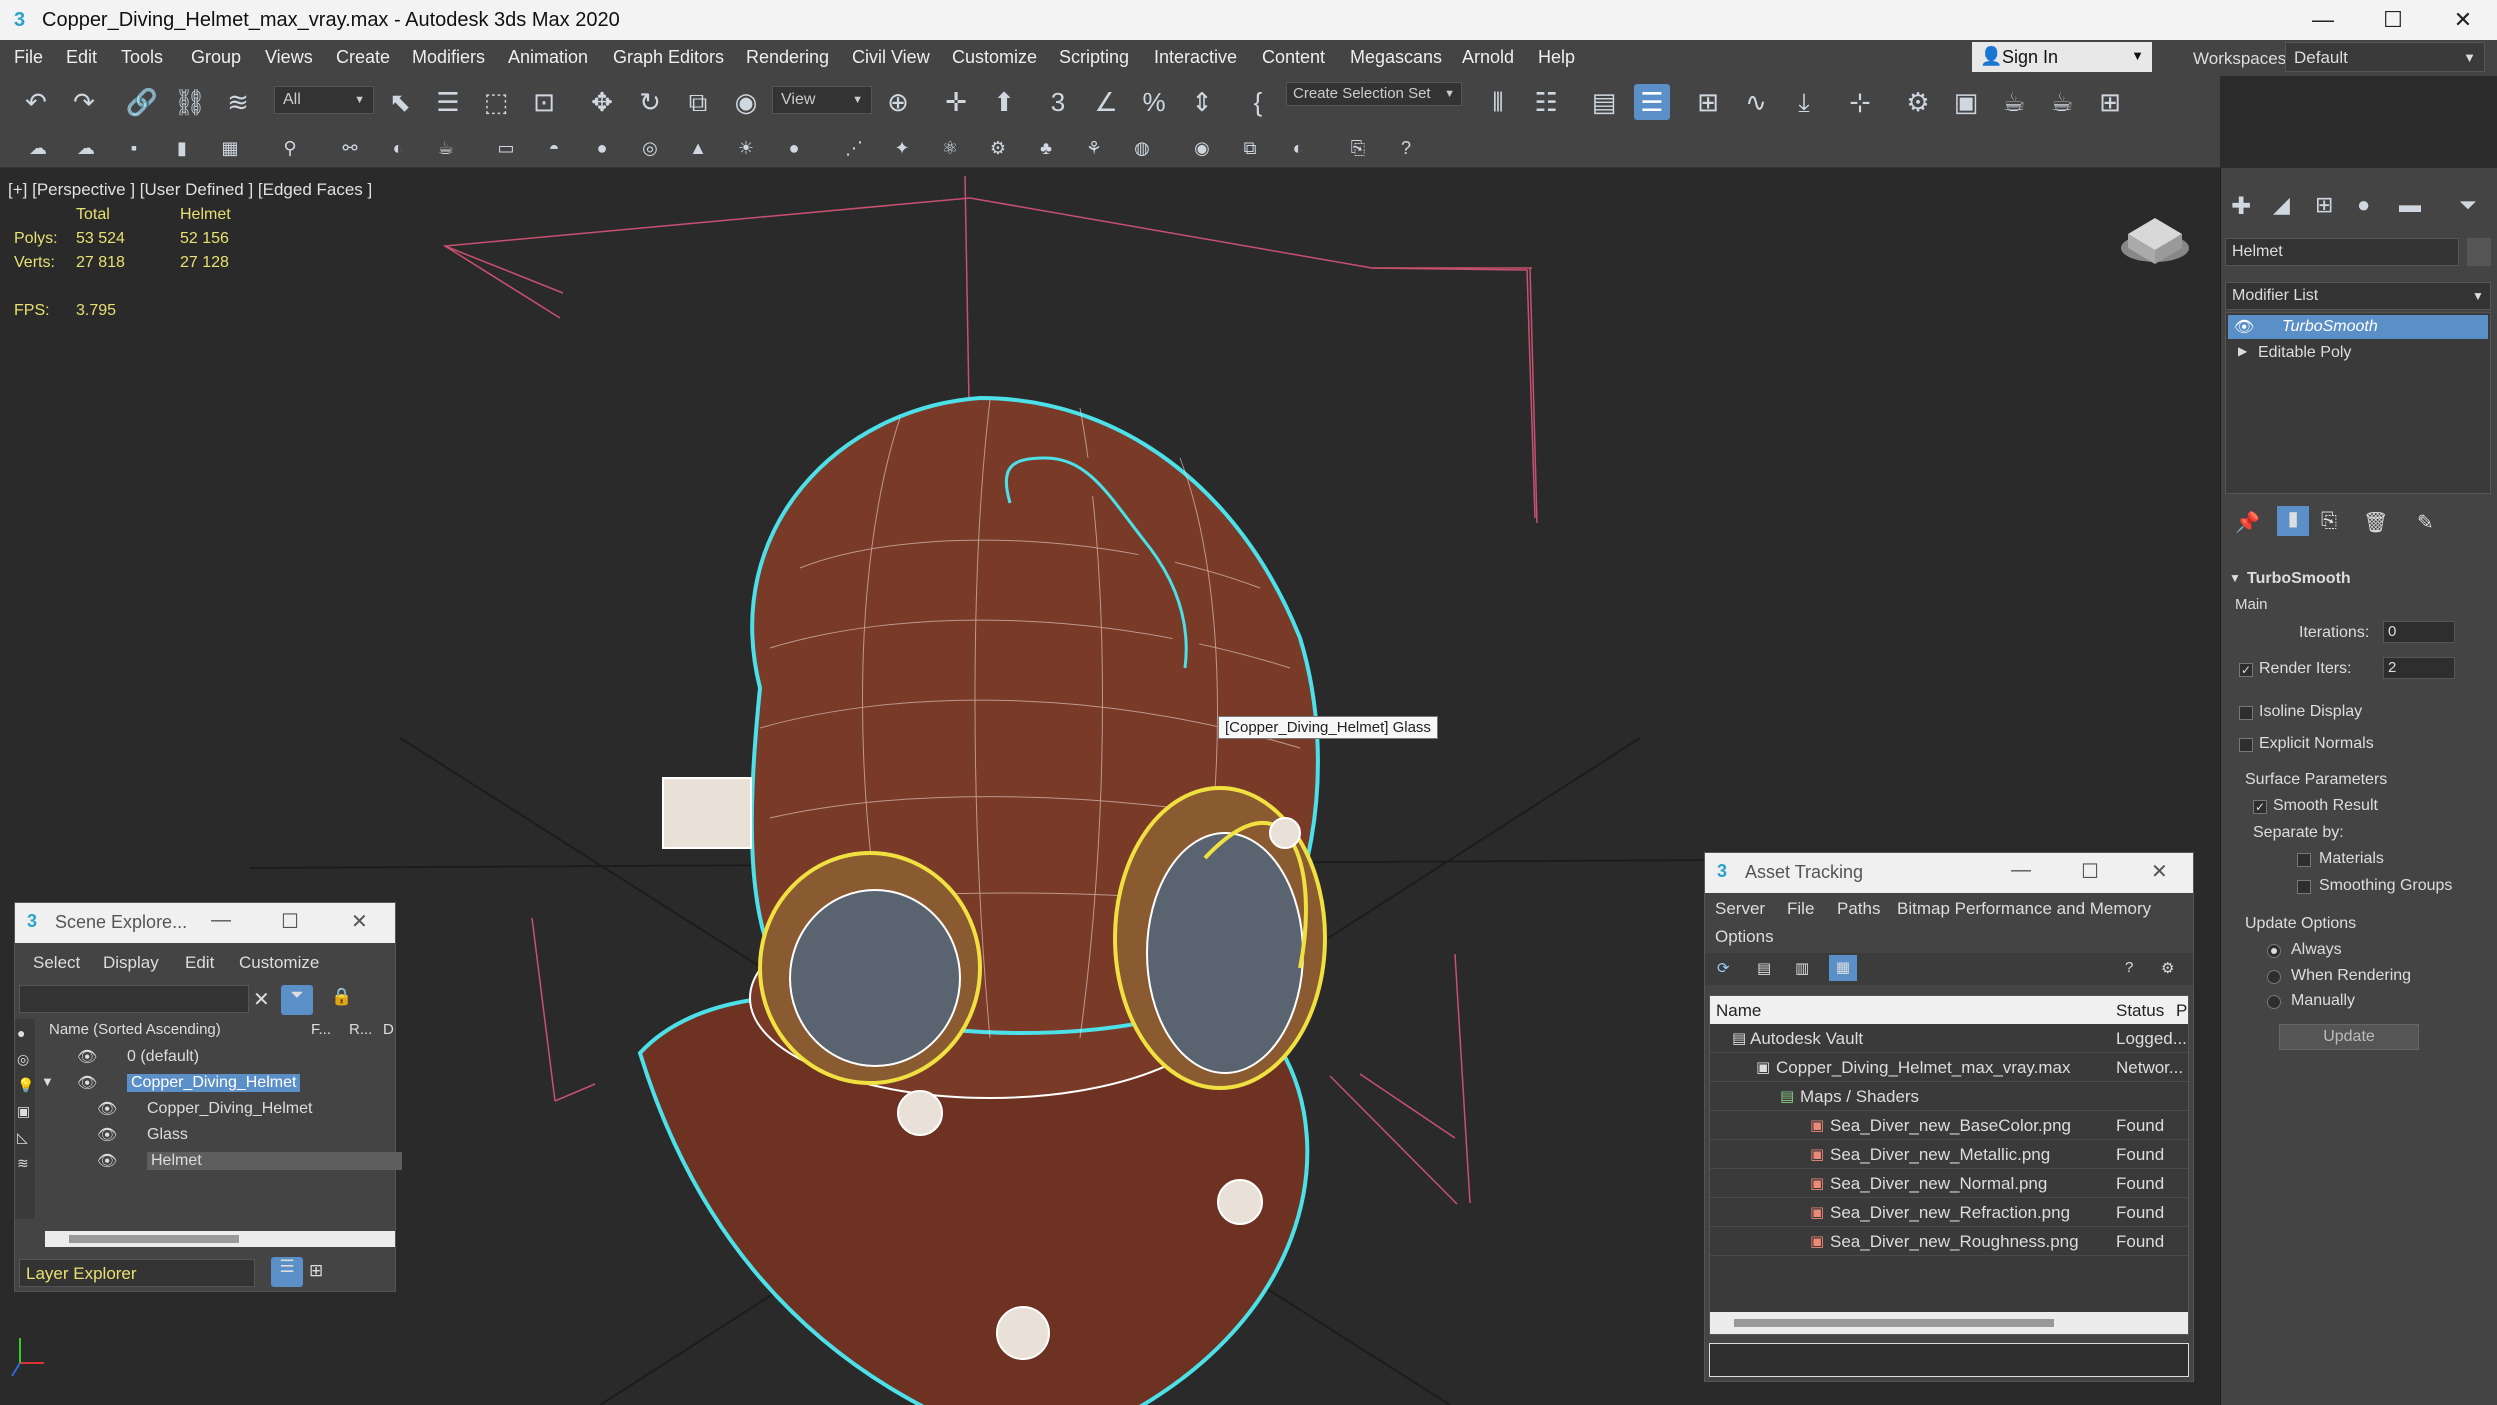 Image resolution: width=2497 pixels, height=1405 pixels. I want to click on scale-icon: ⧉, so click(698, 102).